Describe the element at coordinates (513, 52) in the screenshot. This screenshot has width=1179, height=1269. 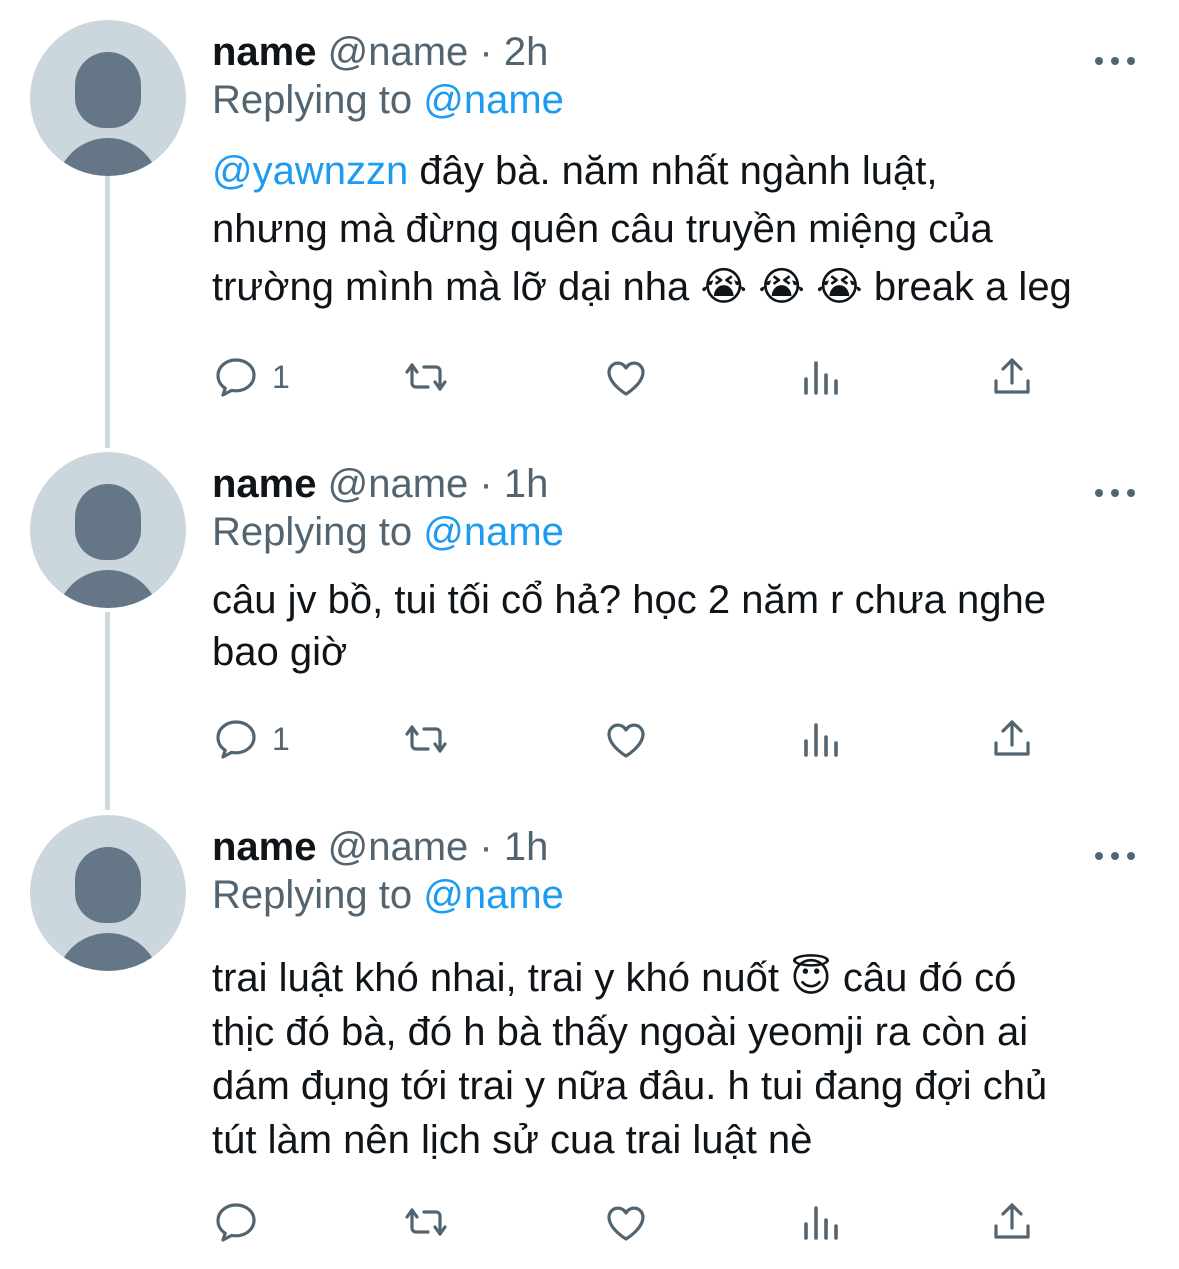
I see `timestamp: · 2h` at that location.